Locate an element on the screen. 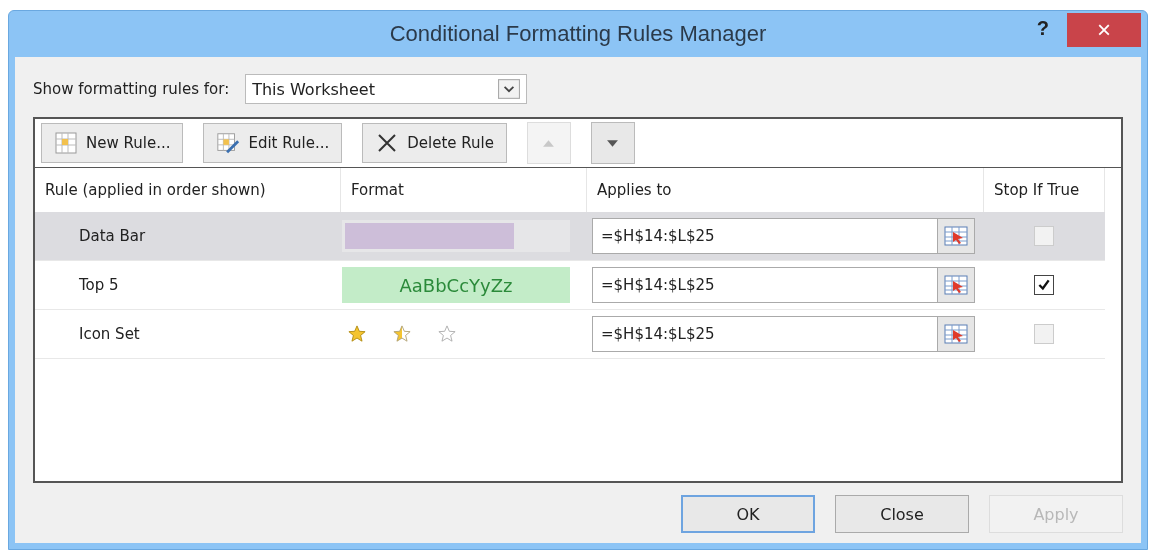 The image size is (1156, 554). empty-star-icon is located at coordinates (447, 334).